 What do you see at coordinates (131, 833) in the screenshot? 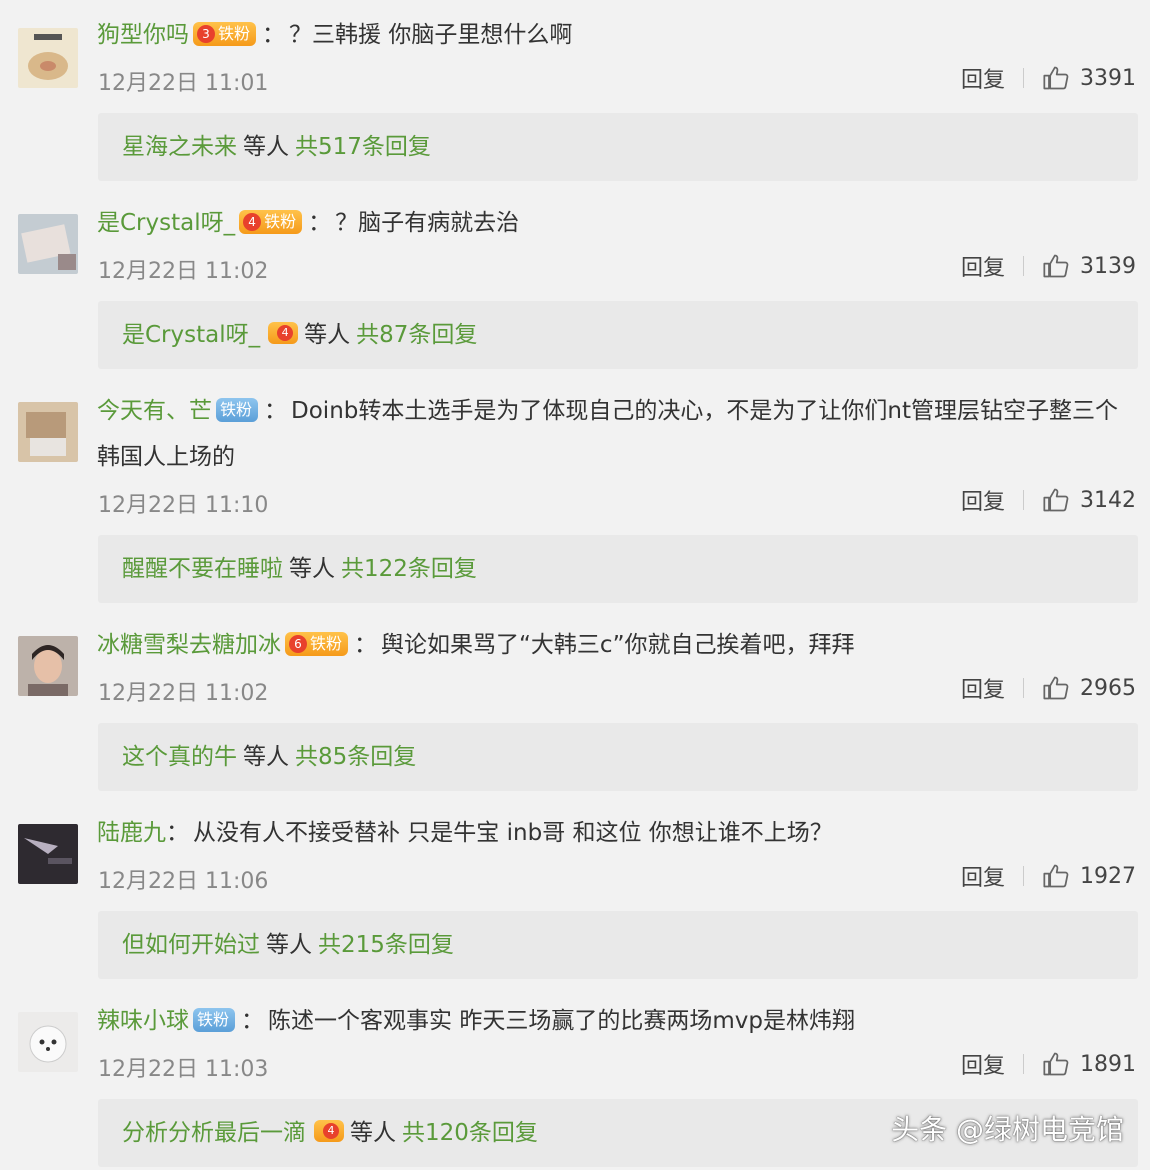
I see `username: 陆鹿九` at bounding box center [131, 833].